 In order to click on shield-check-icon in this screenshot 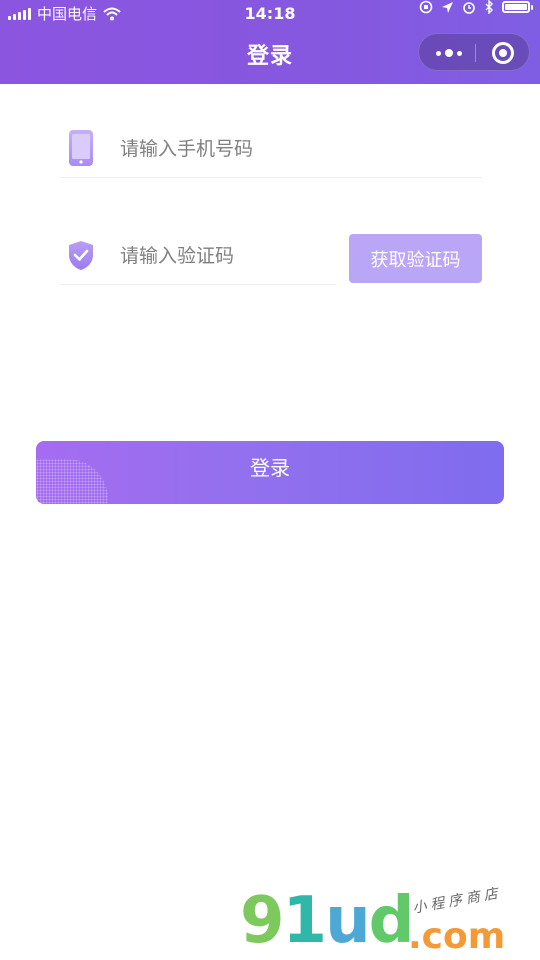, I will do `click(81, 255)`.